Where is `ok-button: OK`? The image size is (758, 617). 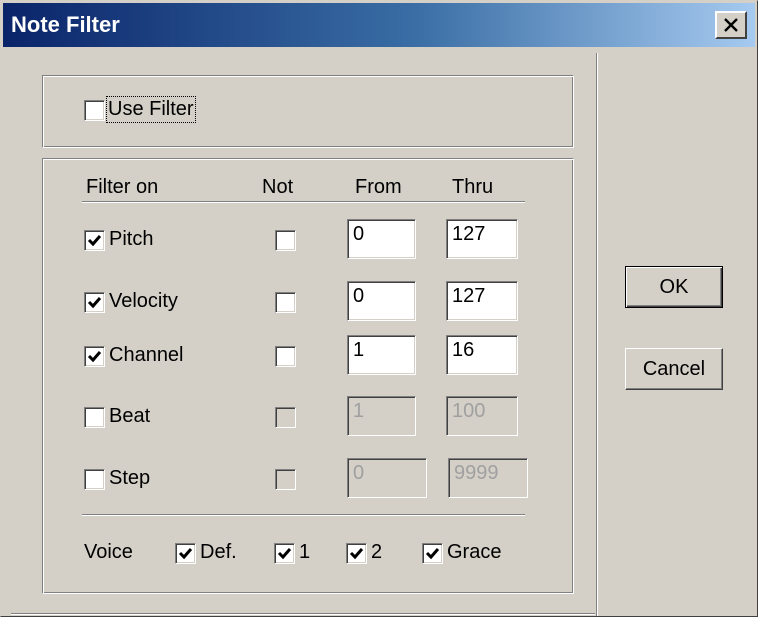 ok-button: OK is located at coordinates (674, 287).